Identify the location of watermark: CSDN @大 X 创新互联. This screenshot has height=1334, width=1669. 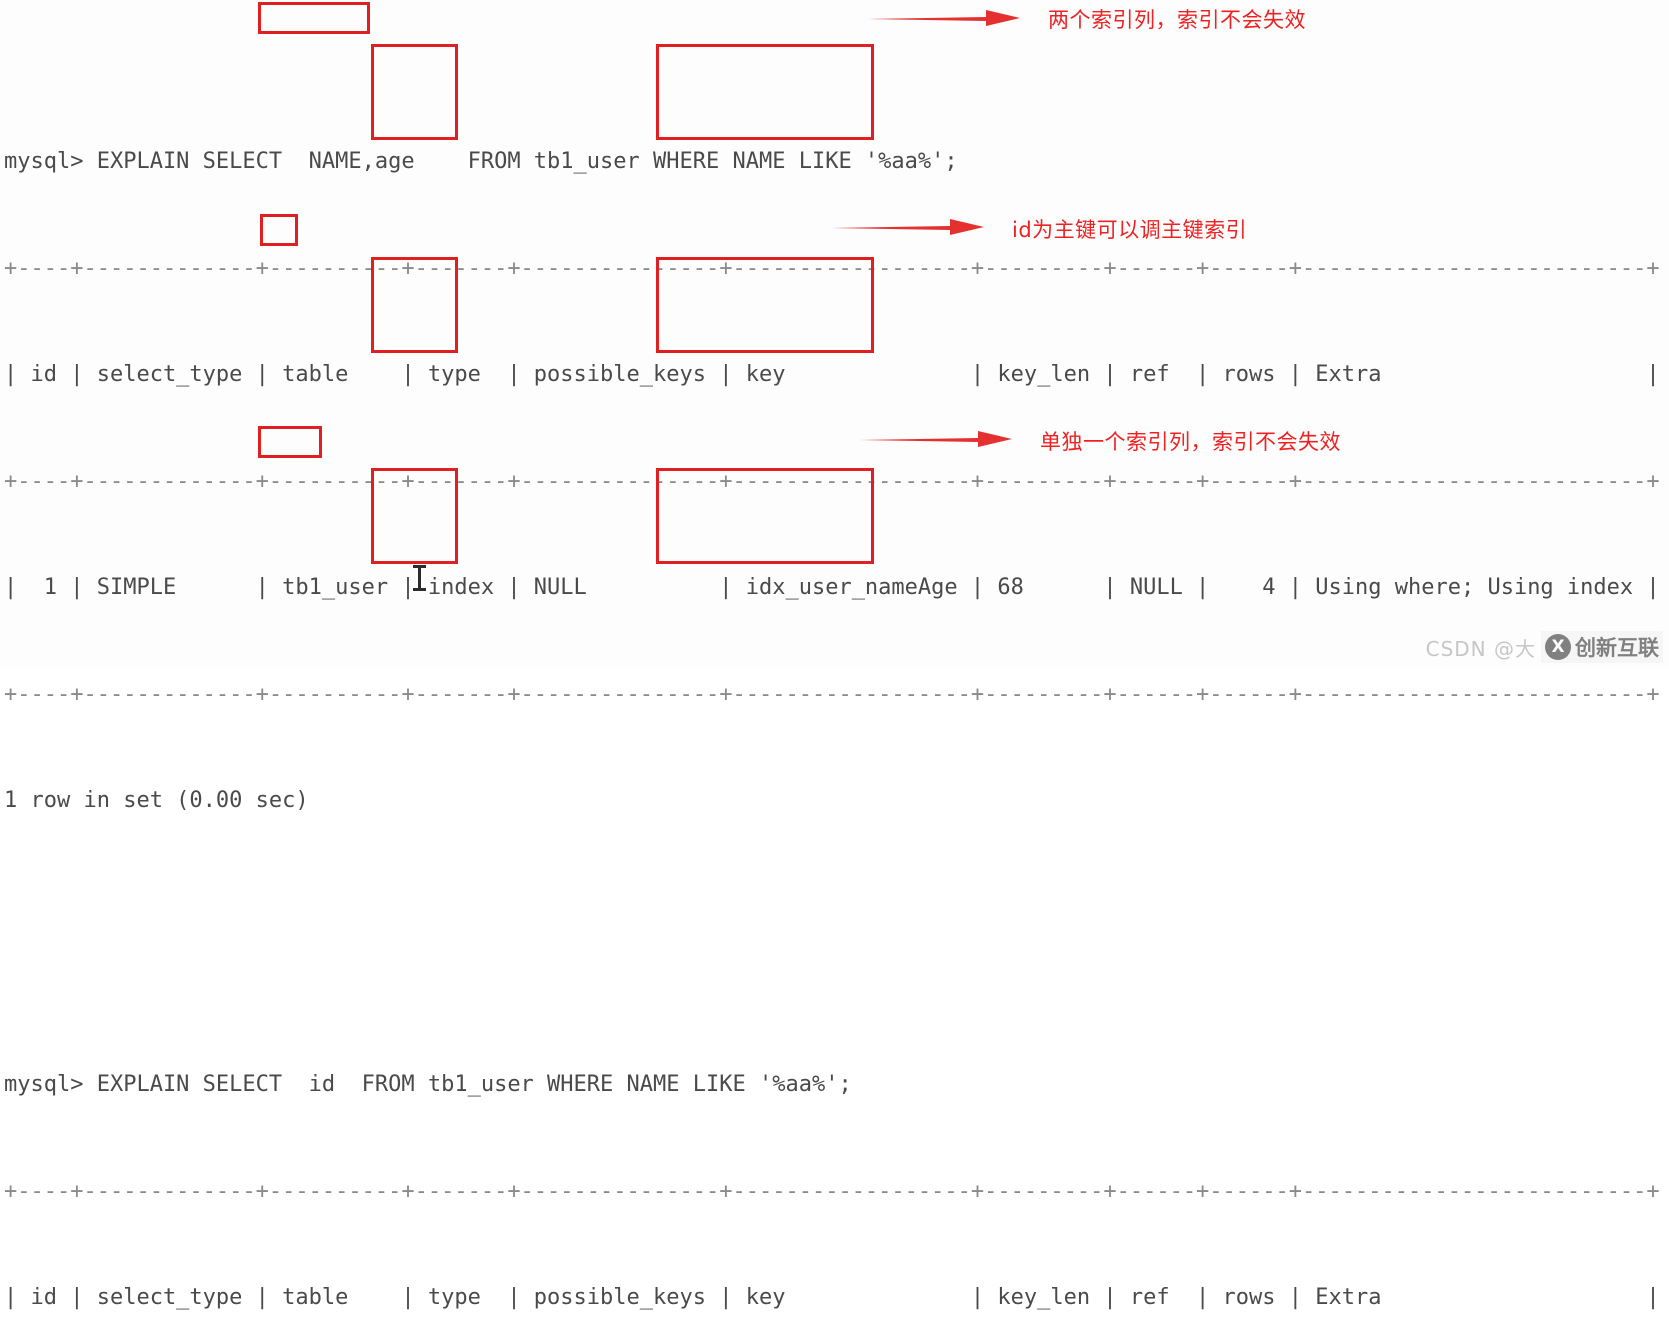
(1544, 647).